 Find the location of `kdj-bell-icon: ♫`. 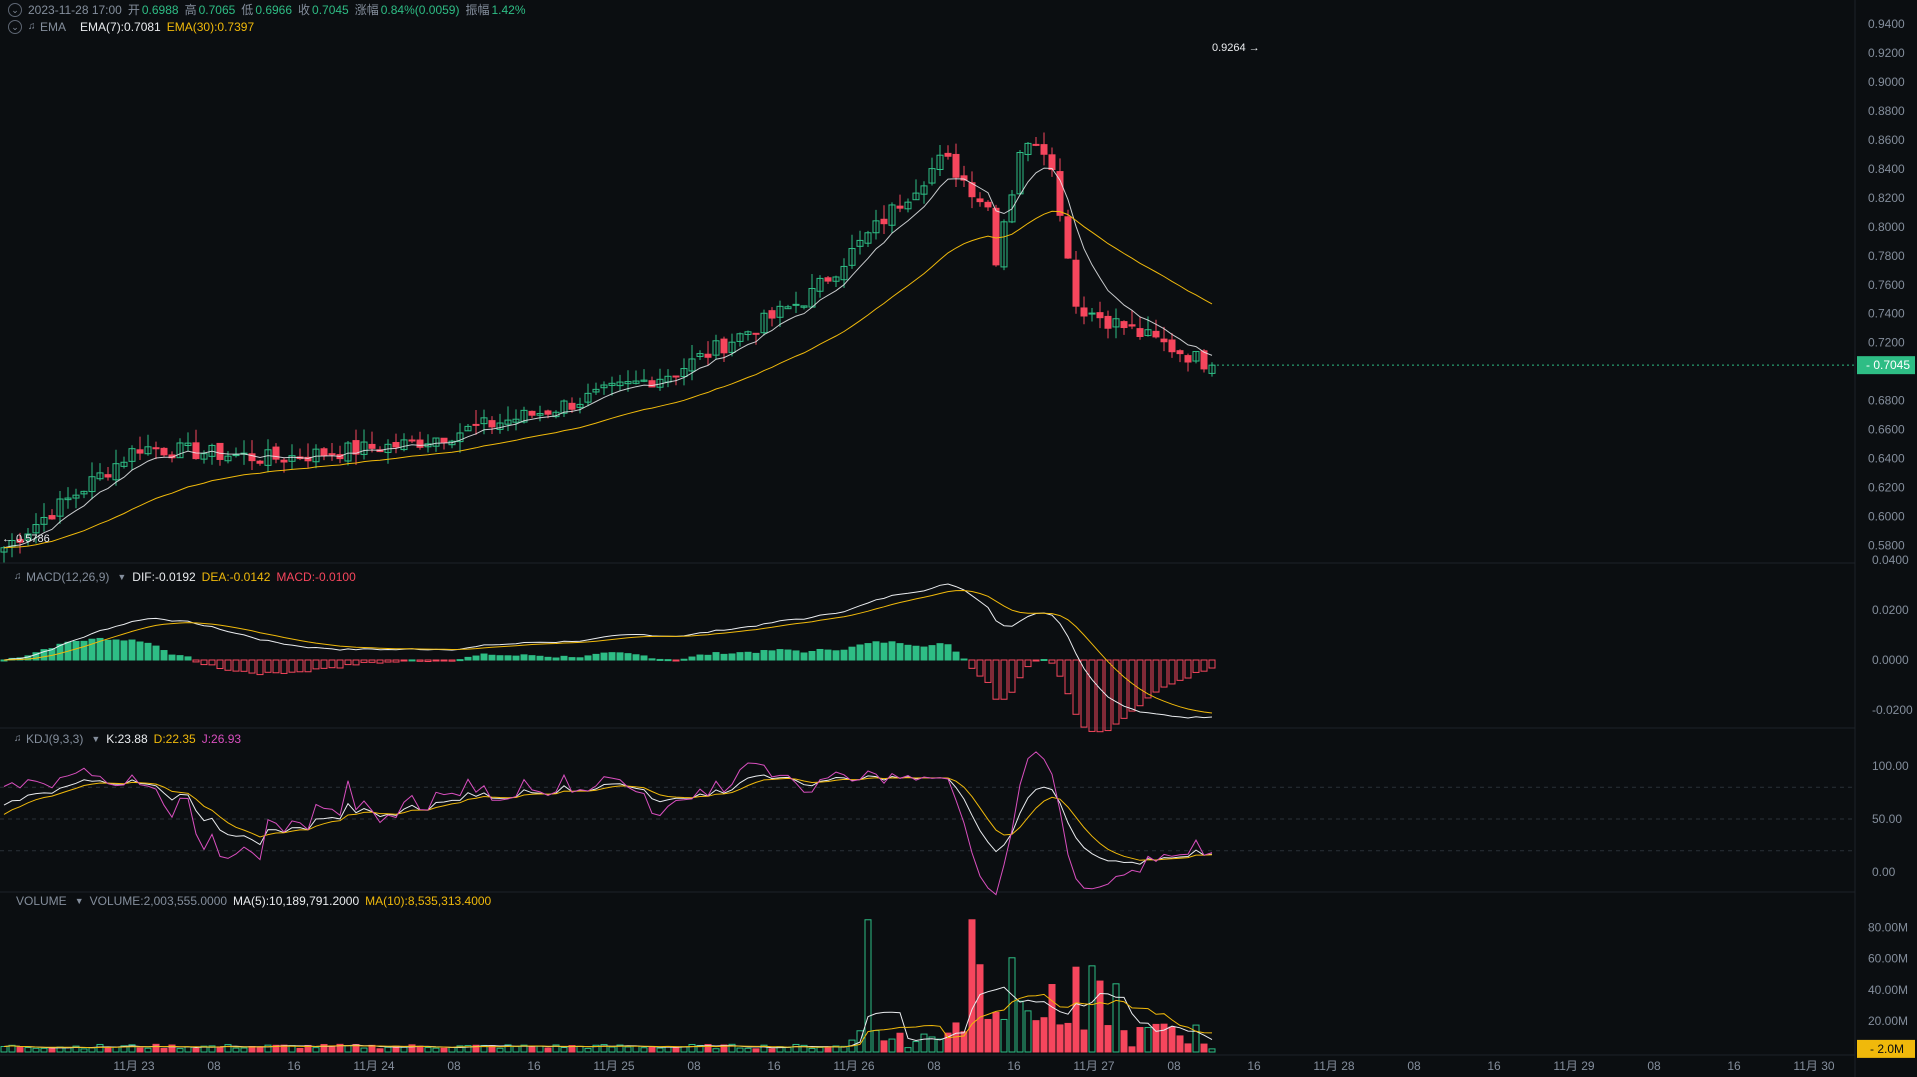

kdj-bell-icon: ♫ is located at coordinates (19, 739).